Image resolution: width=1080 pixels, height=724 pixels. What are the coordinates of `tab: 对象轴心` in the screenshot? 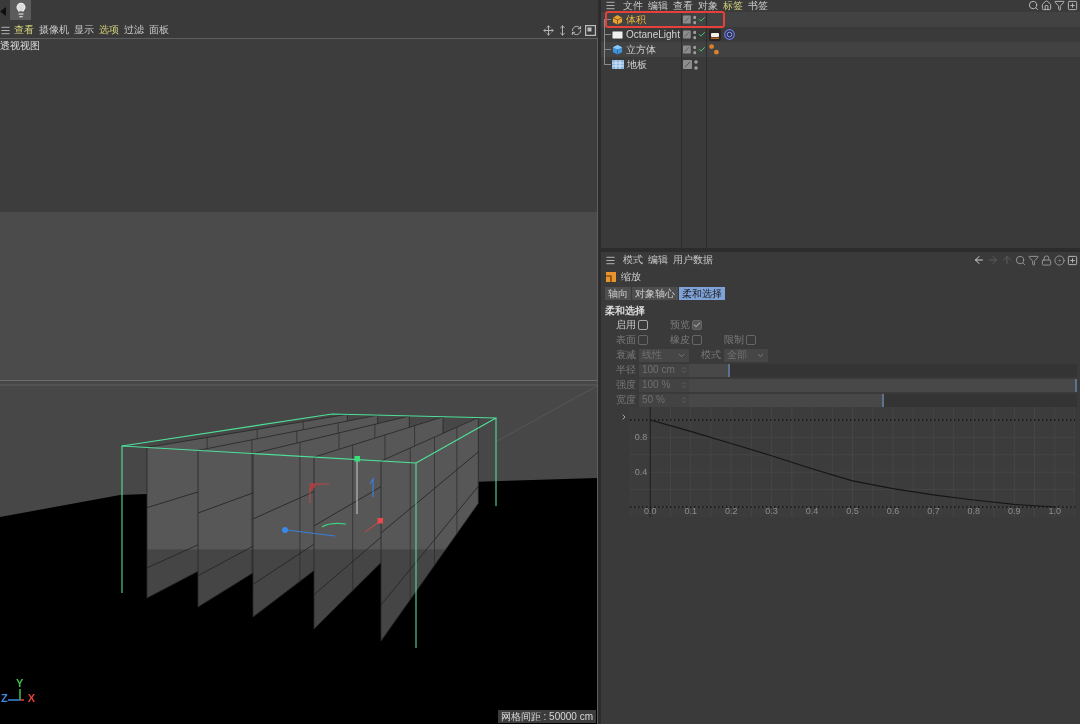 It's located at (655, 293).